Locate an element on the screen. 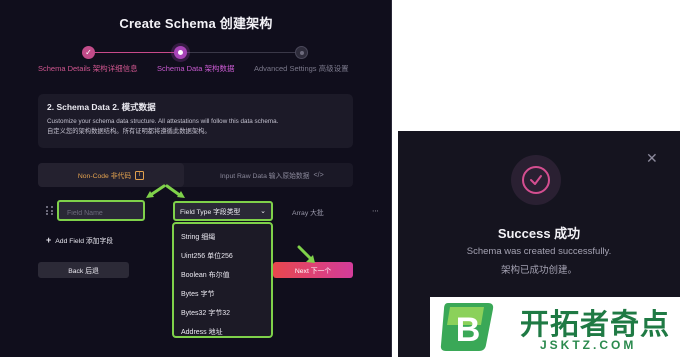 The image size is (680, 357). stepper-pending-line is located at coordinates (240, 52).